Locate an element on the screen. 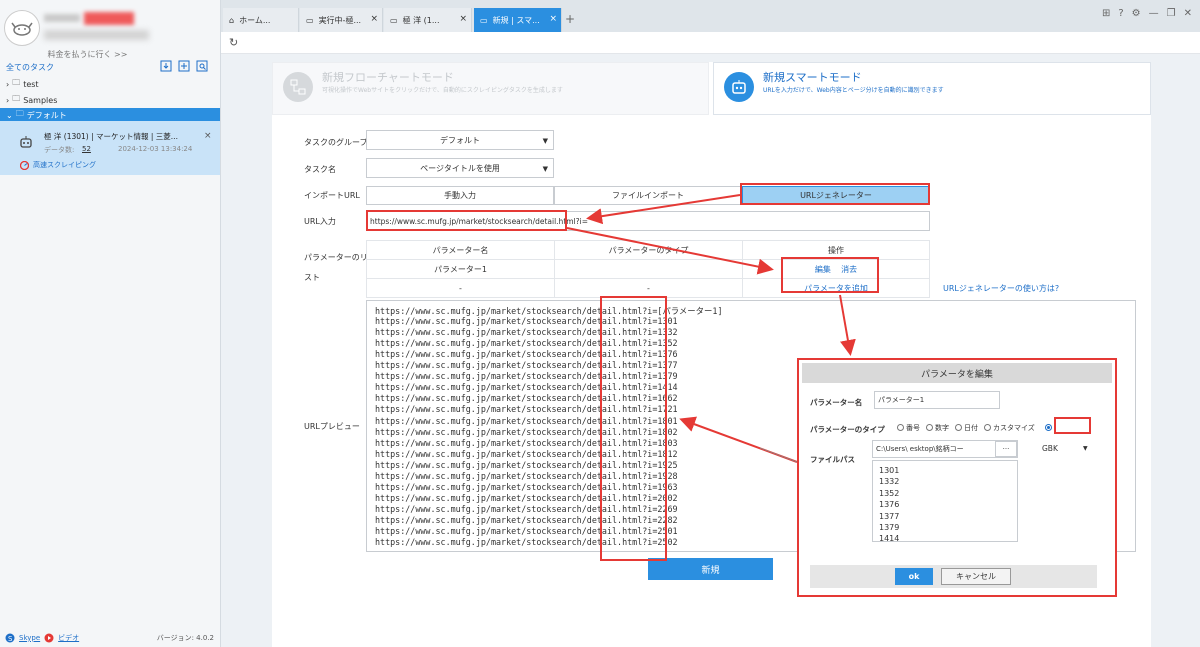 The width and height of the screenshot is (1200, 647). annotation-box-preview-params is located at coordinates (633, 428).